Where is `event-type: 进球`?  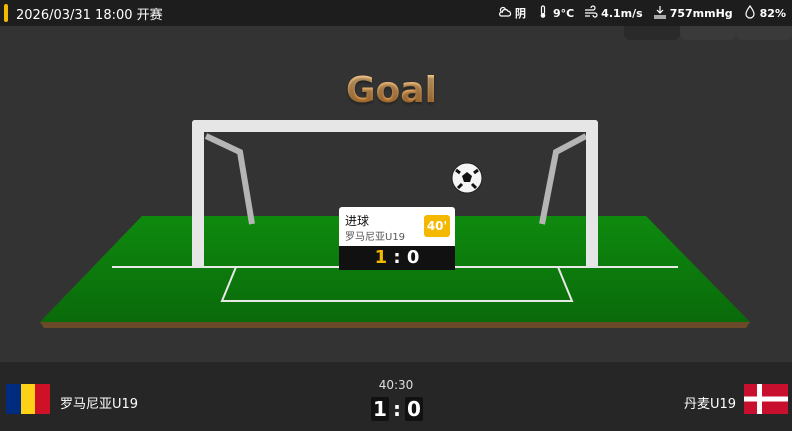 event-type: 进球 is located at coordinates (357, 221).